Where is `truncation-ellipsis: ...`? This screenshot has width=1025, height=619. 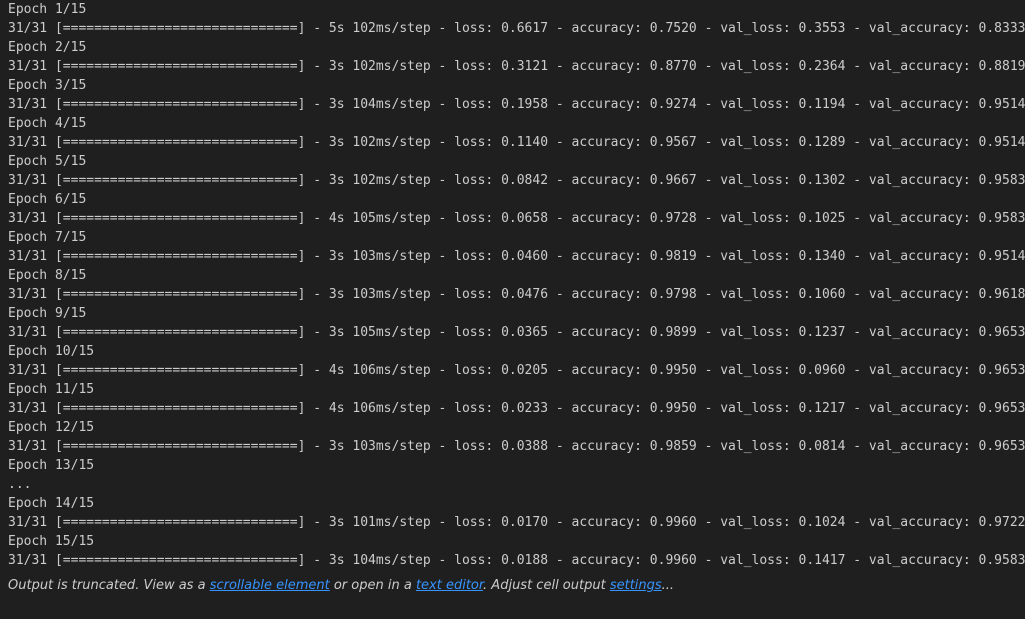 truncation-ellipsis: ... is located at coordinates (20, 484).